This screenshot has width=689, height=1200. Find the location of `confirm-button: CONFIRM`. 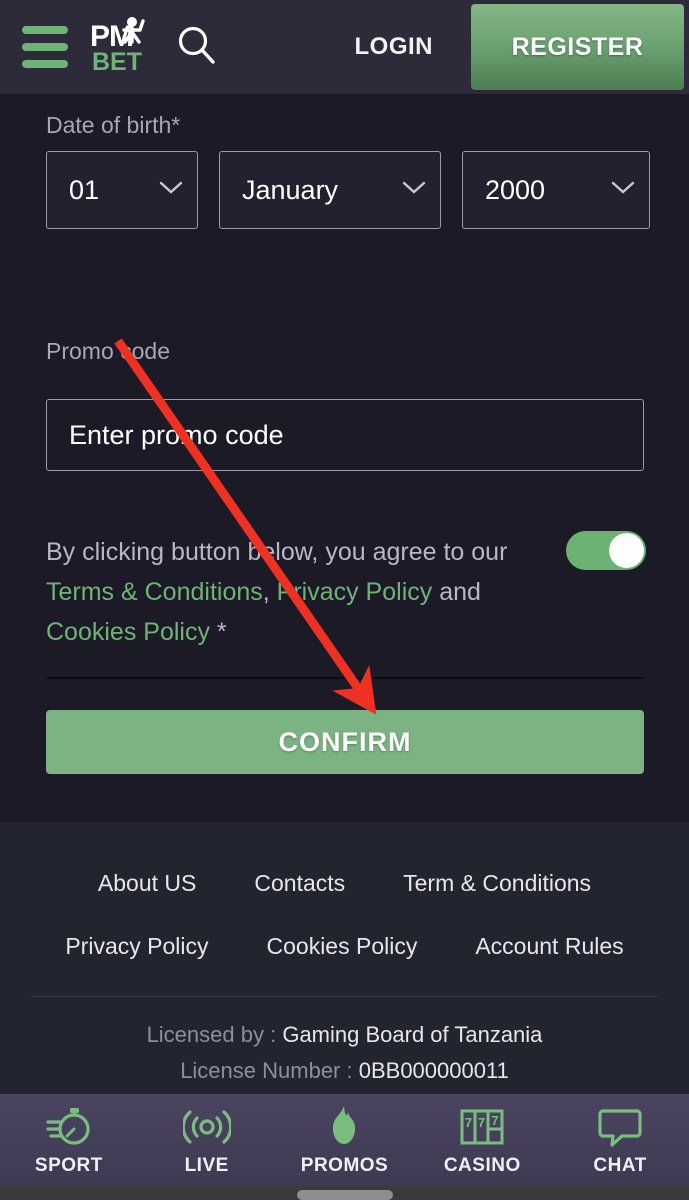

confirm-button: CONFIRM is located at coordinates (345, 742).